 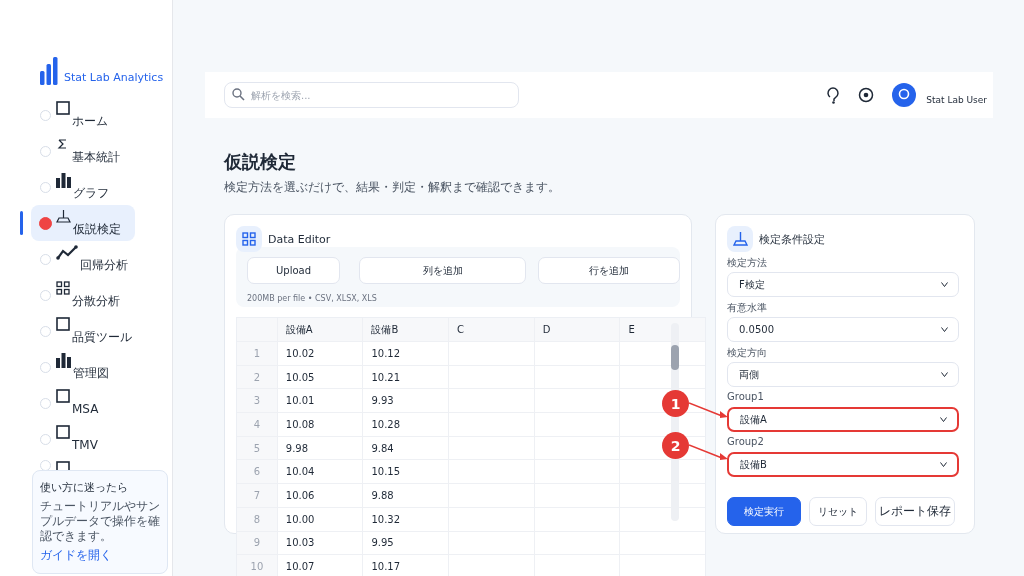 What do you see at coordinates (100, 521) in the screenshot?
I see `help-text: チュートリアルやサンプルデータで操作を確認できます。` at bounding box center [100, 521].